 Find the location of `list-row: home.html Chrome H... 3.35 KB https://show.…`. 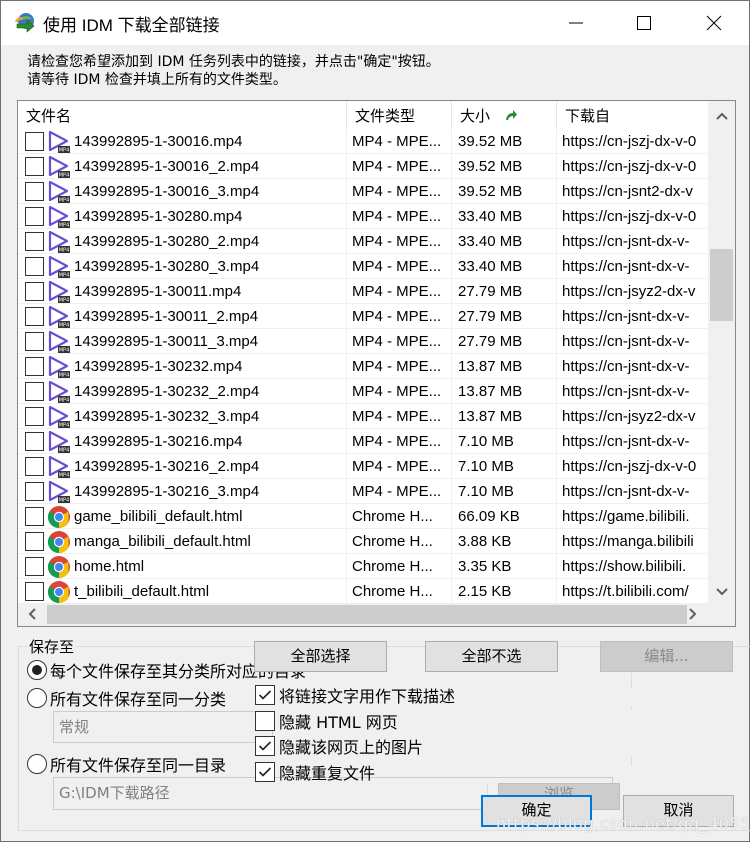

list-row: home.html Chrome H... 3.35 KB https://show.… is located at coordinates (363, 566).